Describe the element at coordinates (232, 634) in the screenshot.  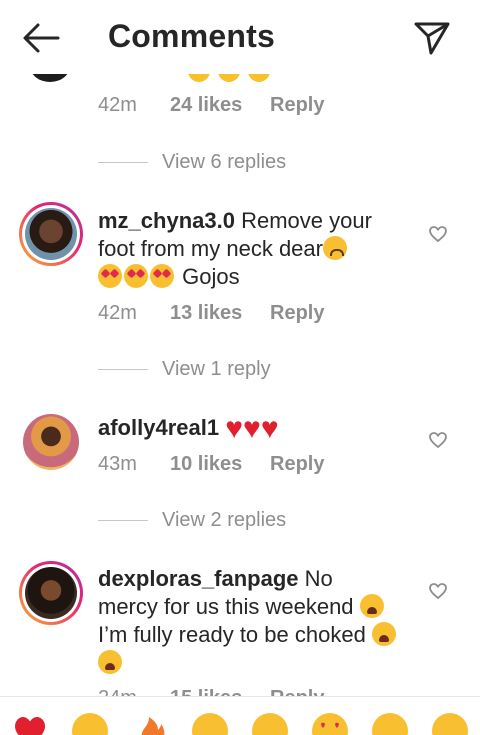
I see `comment-text: I’m fully ready to be choked` at that location.